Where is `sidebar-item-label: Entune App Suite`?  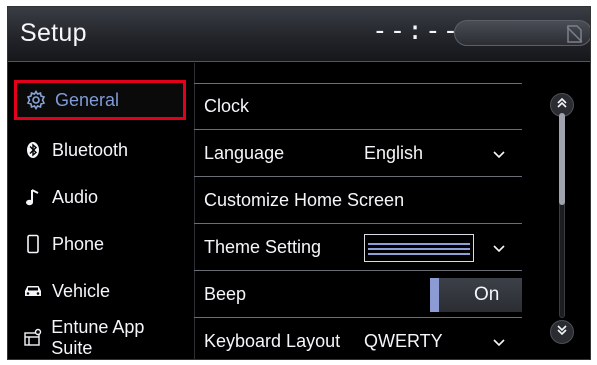
sidebar-item-label: Entune App Suite is located at coordinates (98, 337).